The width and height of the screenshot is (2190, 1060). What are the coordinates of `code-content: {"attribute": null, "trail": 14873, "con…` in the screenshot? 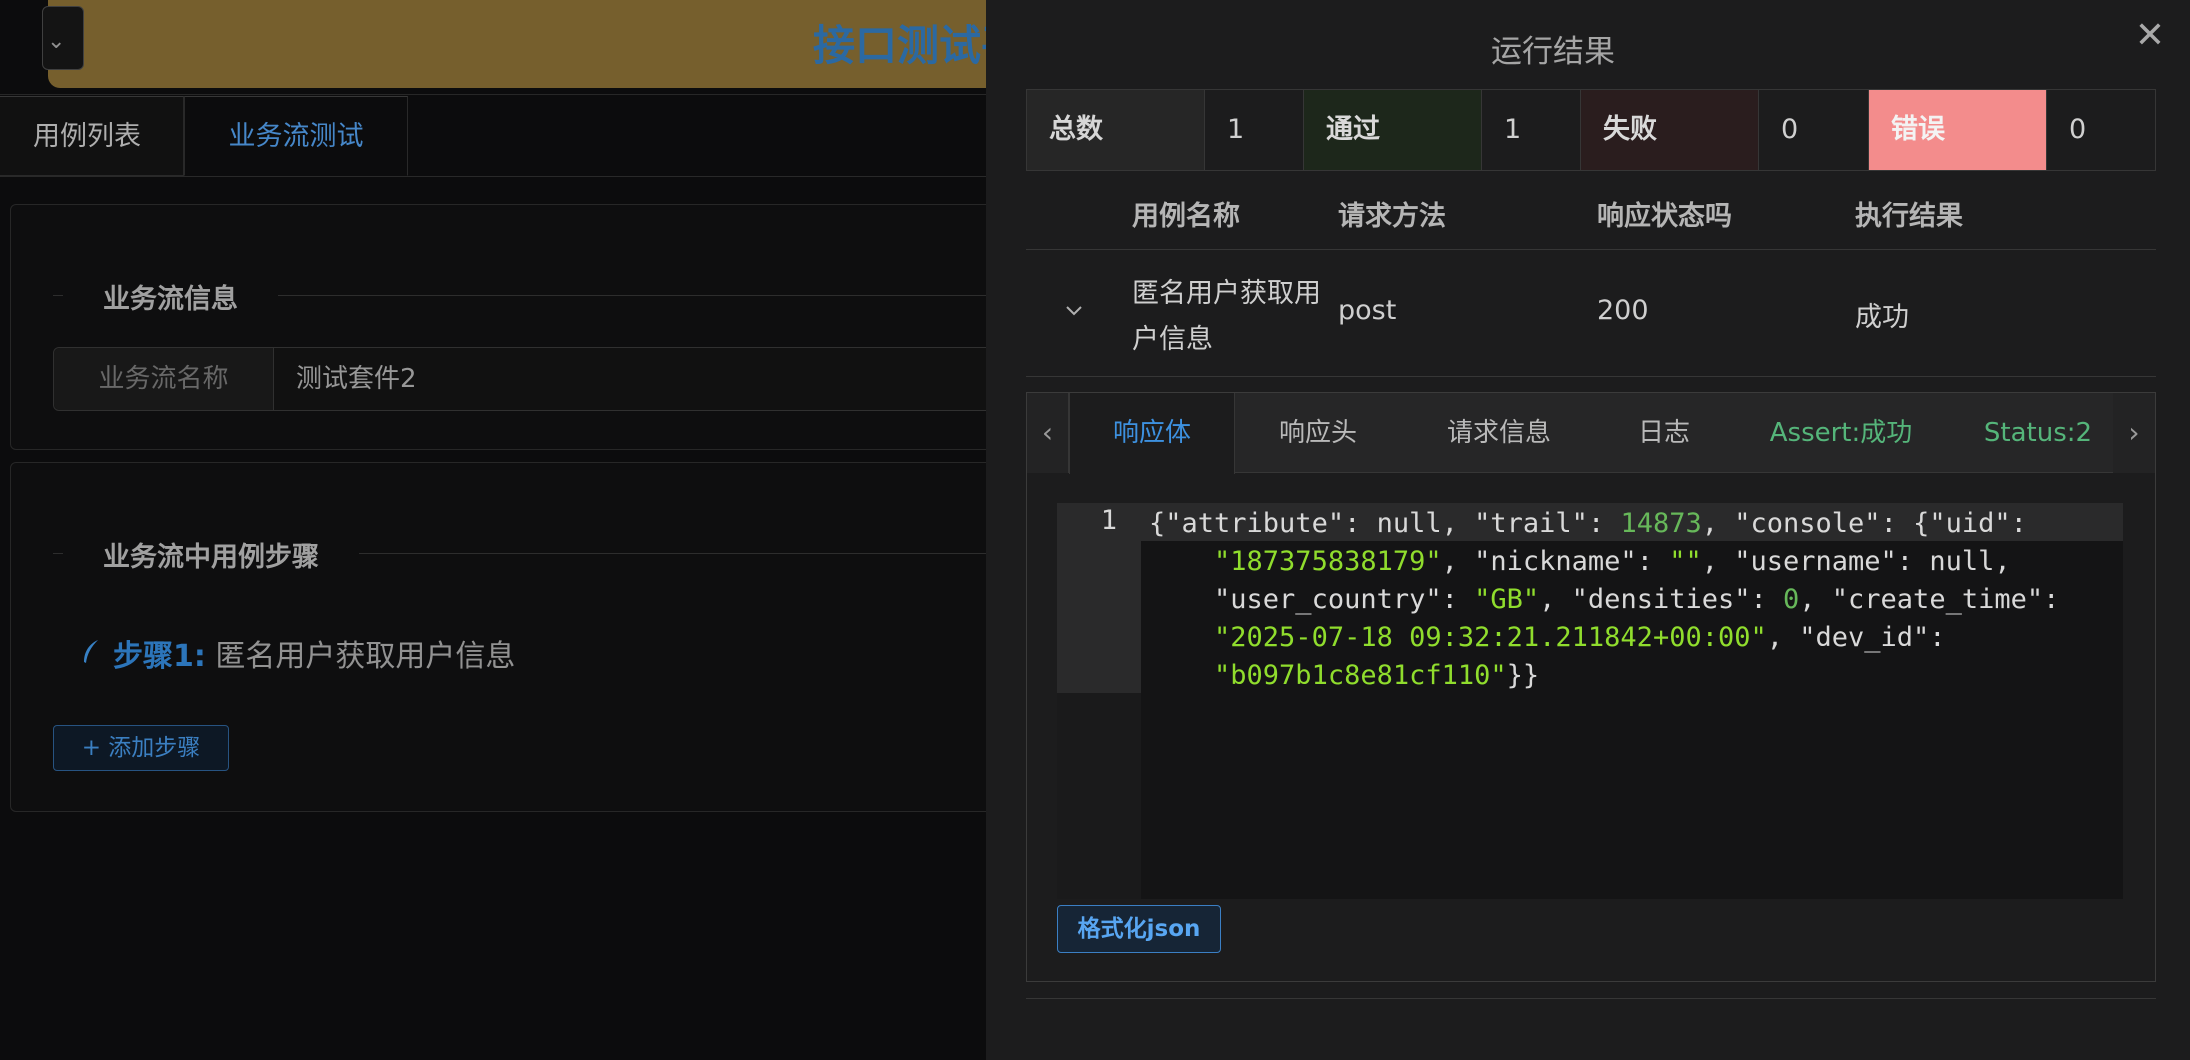 It's located at (1612, 599).